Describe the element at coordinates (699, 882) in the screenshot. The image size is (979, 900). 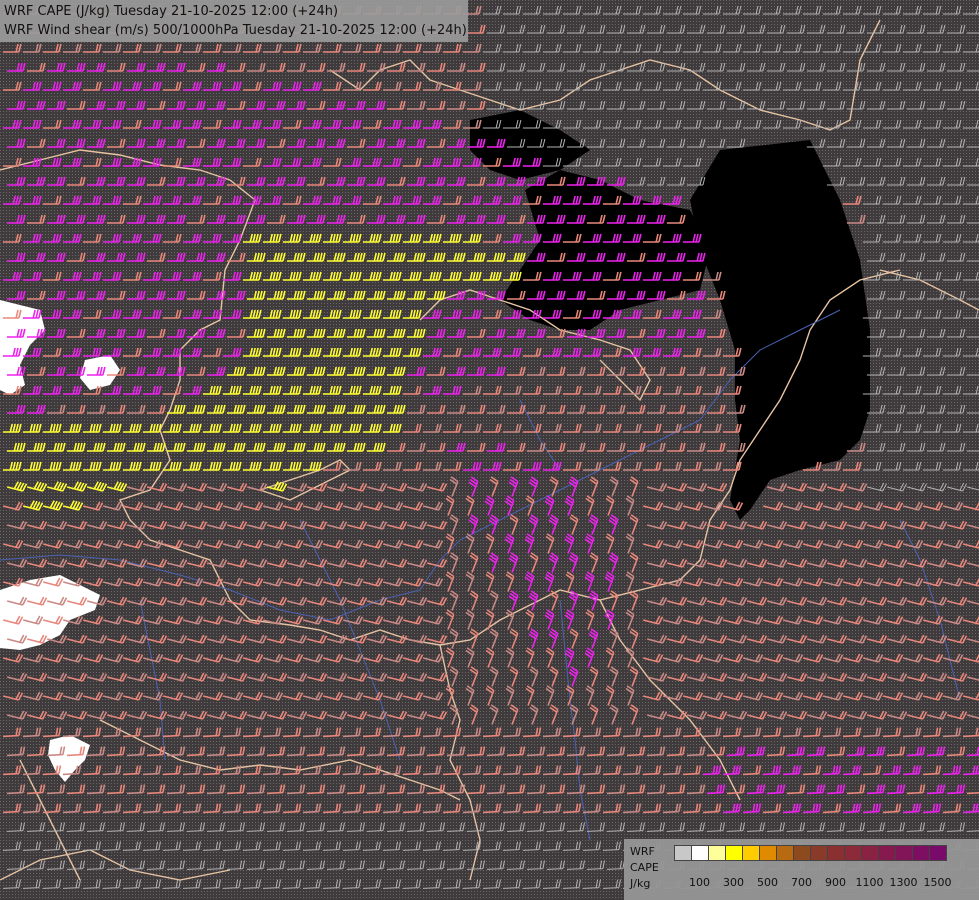
I see `legend-tick-label: 100` at that location.